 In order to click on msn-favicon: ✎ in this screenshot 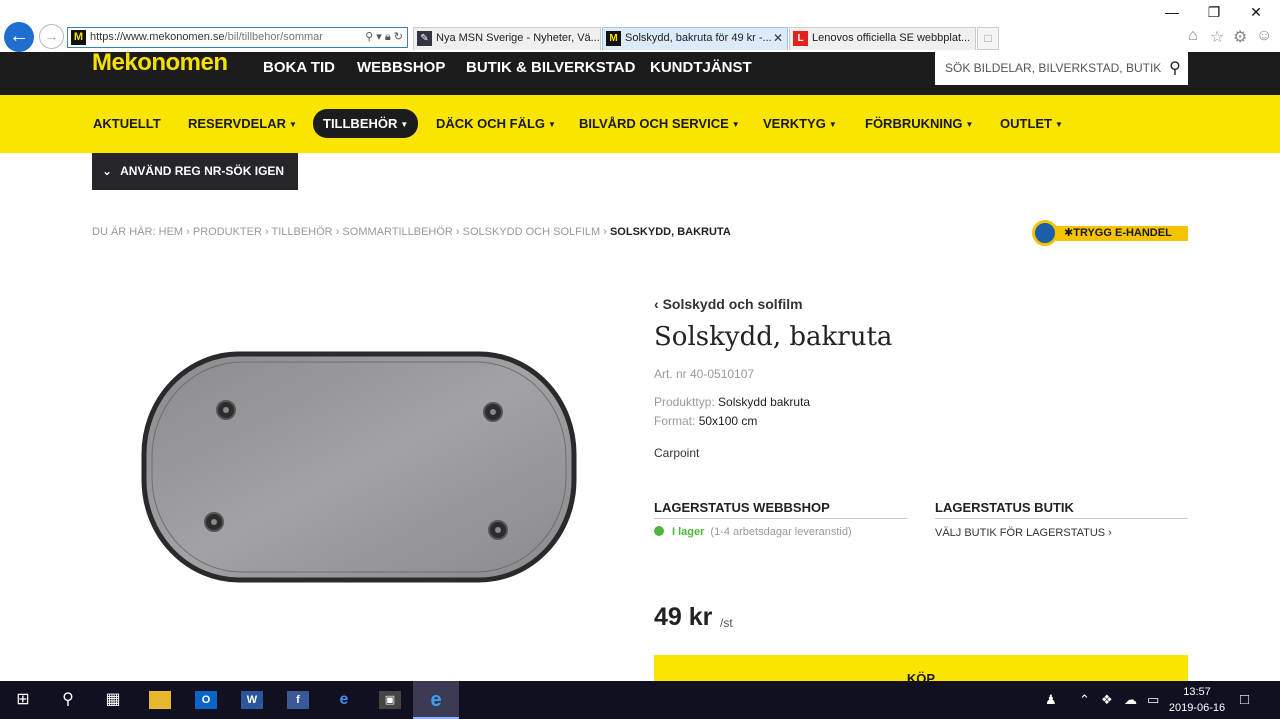, I will do `click(424, 38)`.